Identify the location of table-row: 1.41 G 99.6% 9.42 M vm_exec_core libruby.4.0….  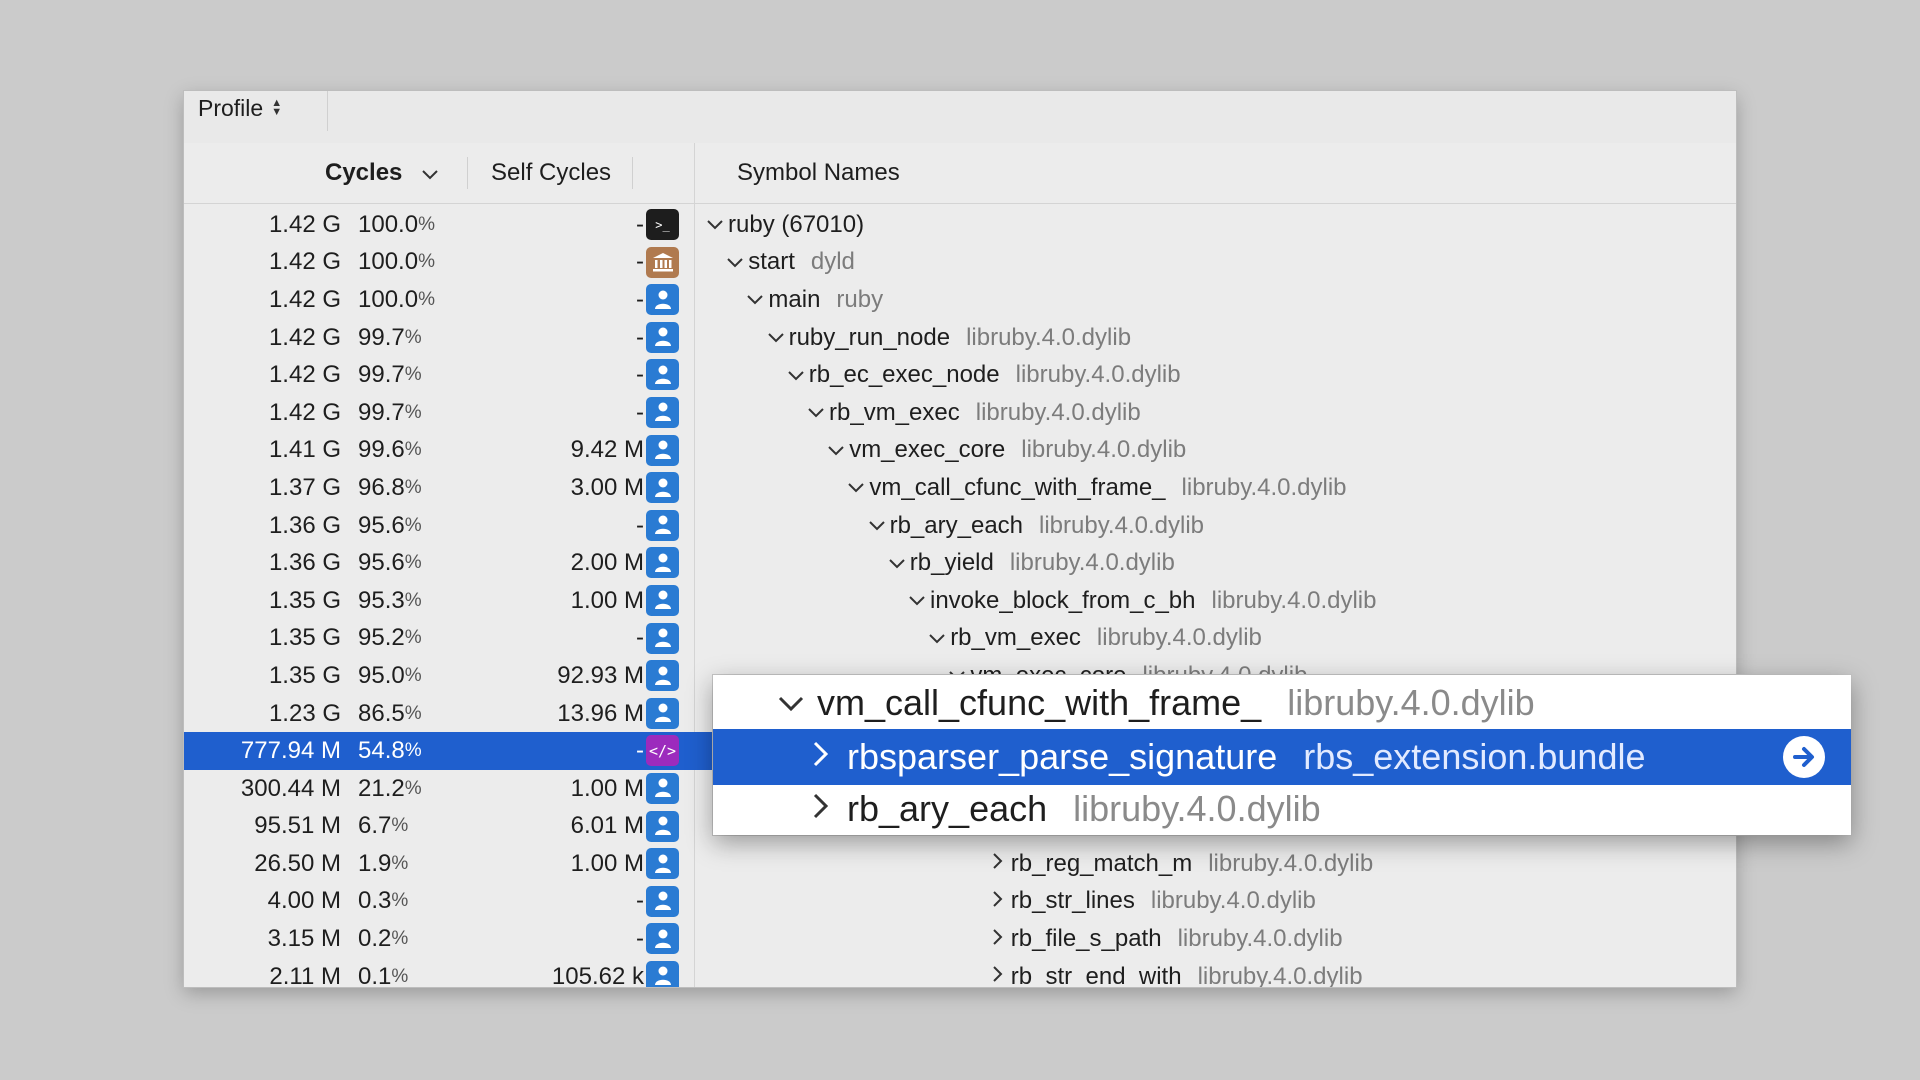
(960, 451).